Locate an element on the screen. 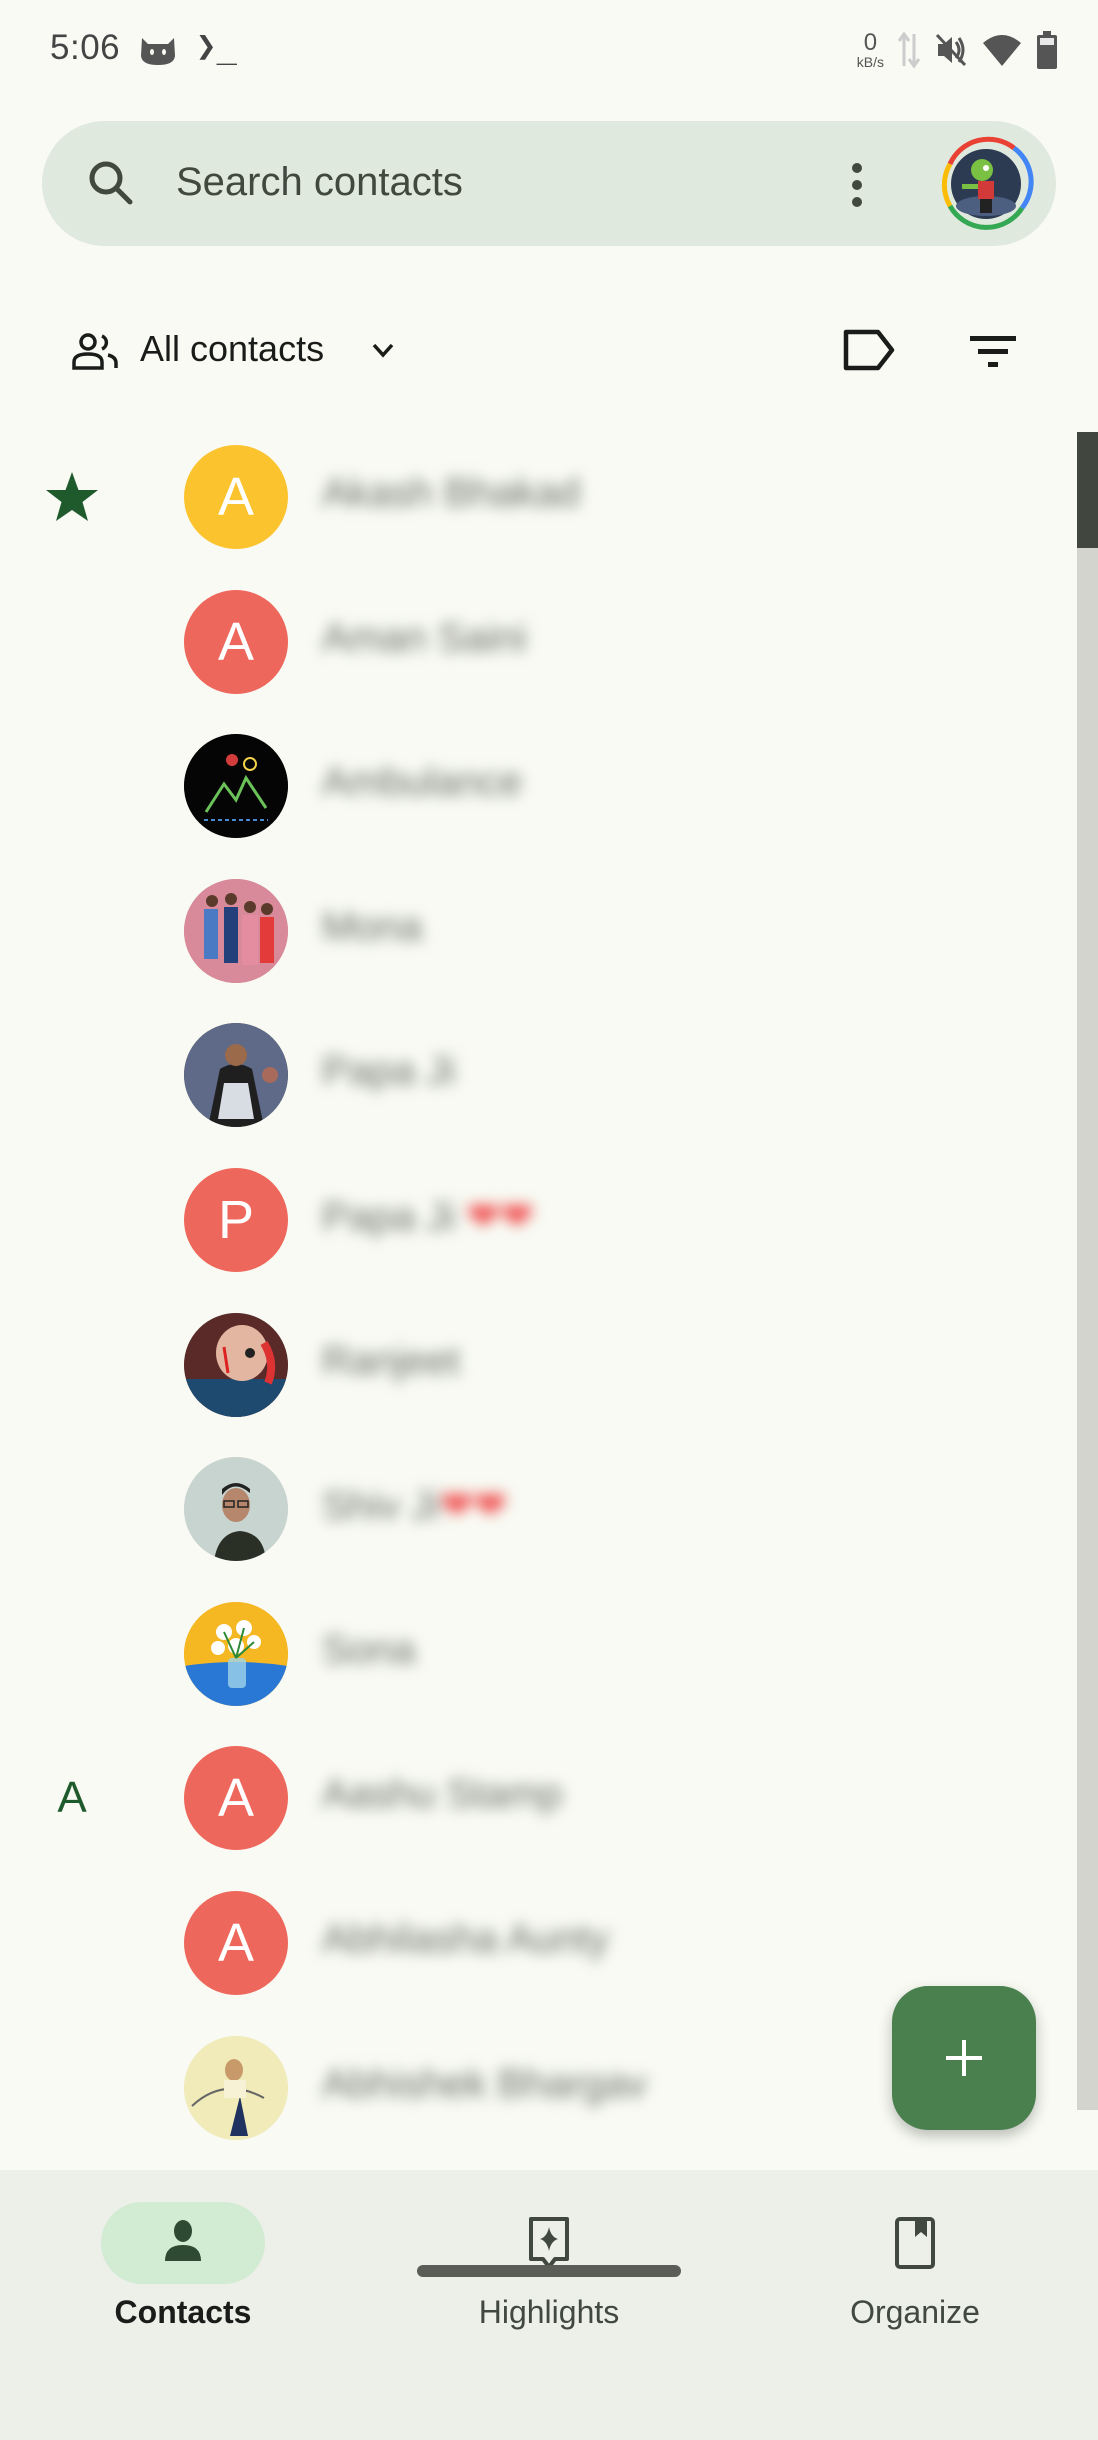  net-speed: 0 kB/s is located at coordinates (870, 49).